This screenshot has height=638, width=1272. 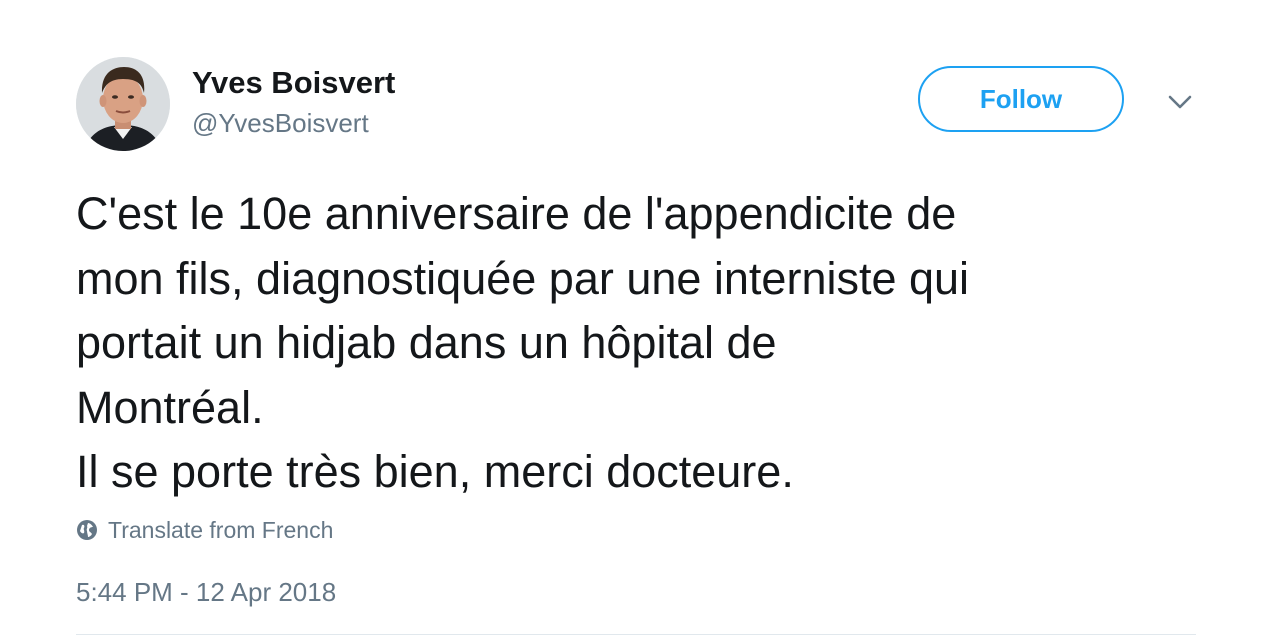 What do you see at coordinates (1180, 102) in the screenshot?
I see `chevron-down-icon` at bounding box center [1180, 102].